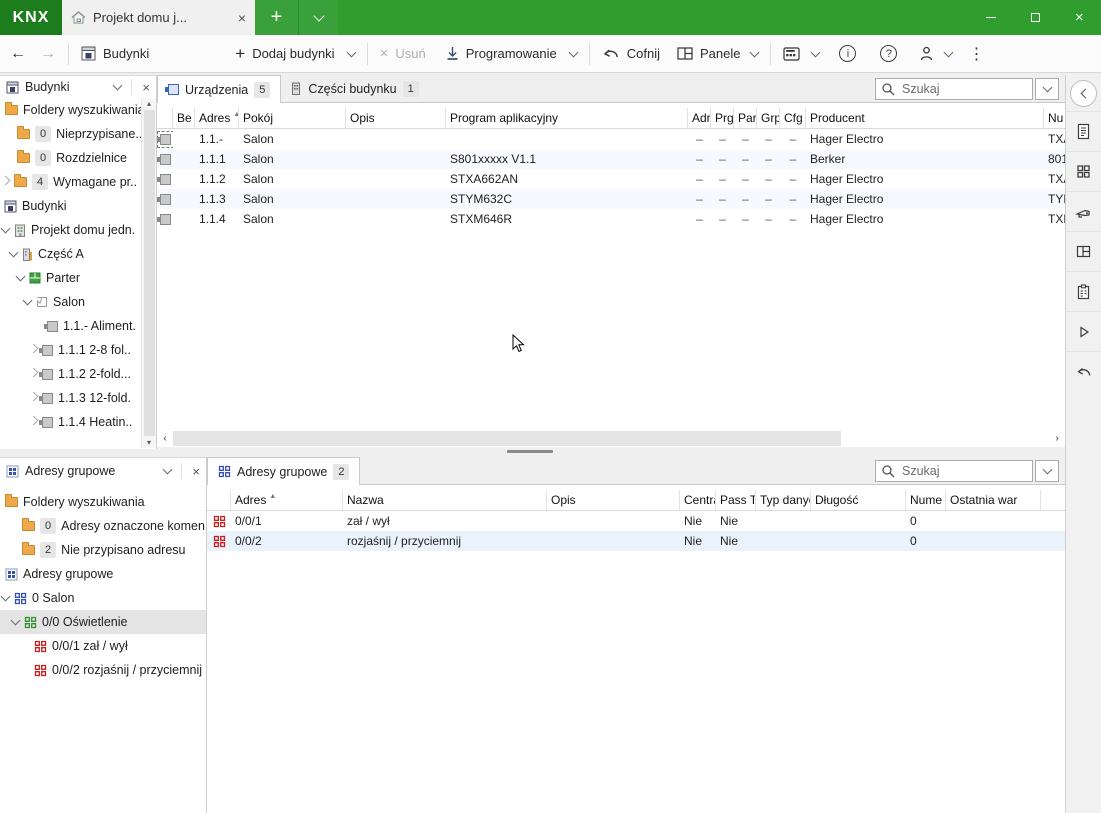 This screenshot has width=1101, height=813. Describe the element at coordinates (698, 500) in the screenshot. I see `column-header-centralna: Centra` at that location.